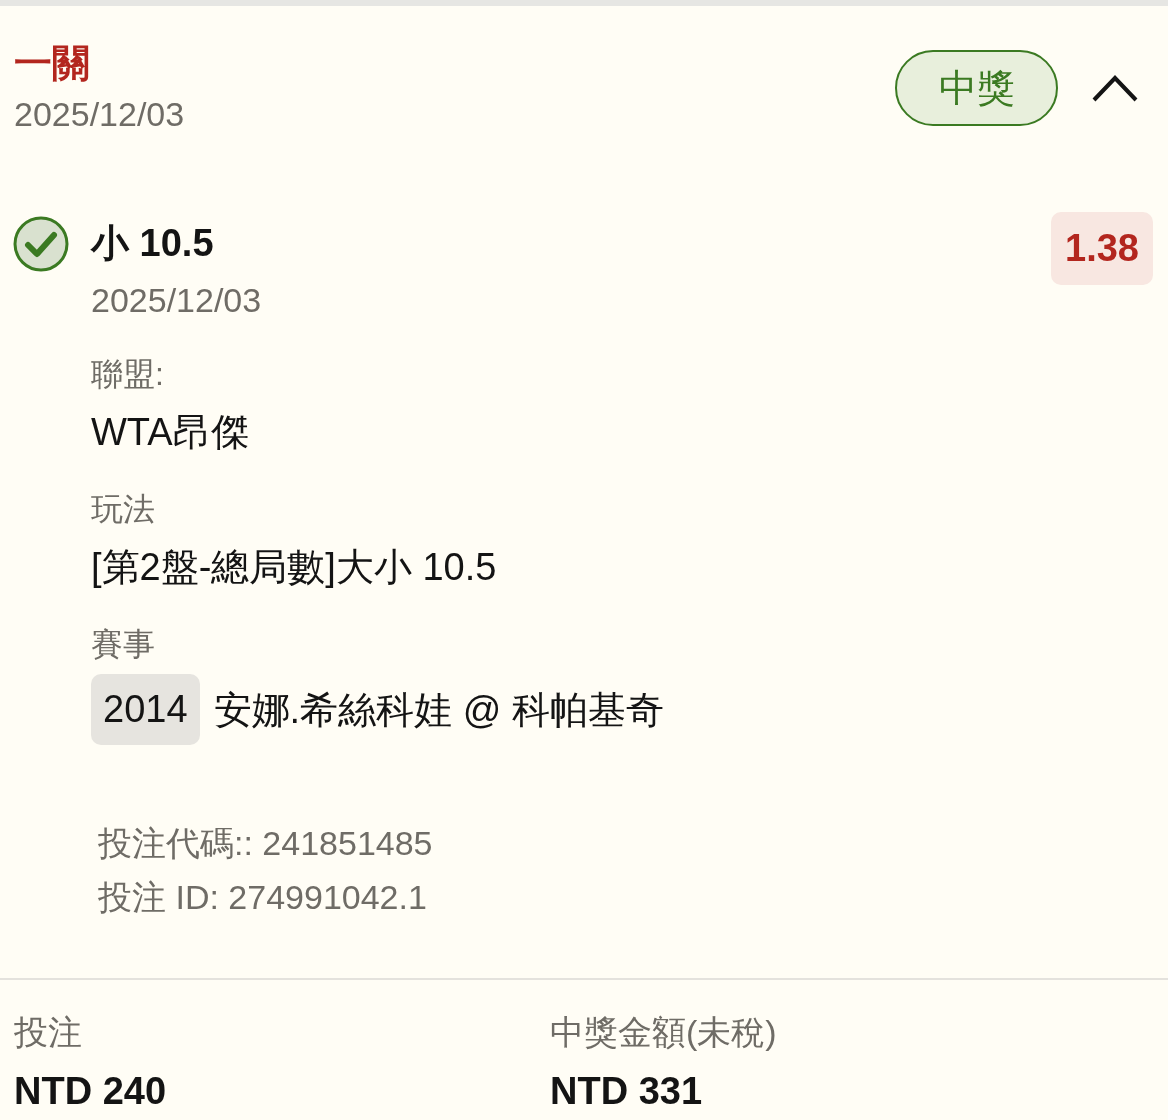  What do you see at coordinates (438, 710) in the screenshot?
I see `event-name: 安娜.希絲科娃 @ 科帕基奇` at bounding box center [438, 710].